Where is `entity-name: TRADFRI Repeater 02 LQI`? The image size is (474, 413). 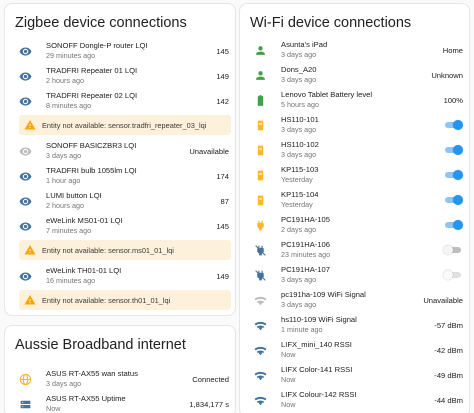
entity-name: TRADFRI Repeater 02 LQI is located at coordinates (92, 95).